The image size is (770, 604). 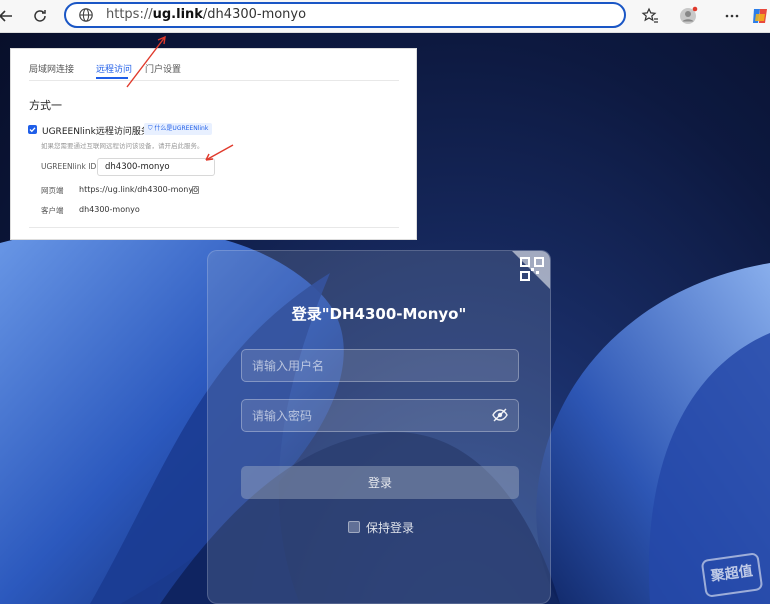 I want to click on hide-password-icon, so click(x=500, y=415).